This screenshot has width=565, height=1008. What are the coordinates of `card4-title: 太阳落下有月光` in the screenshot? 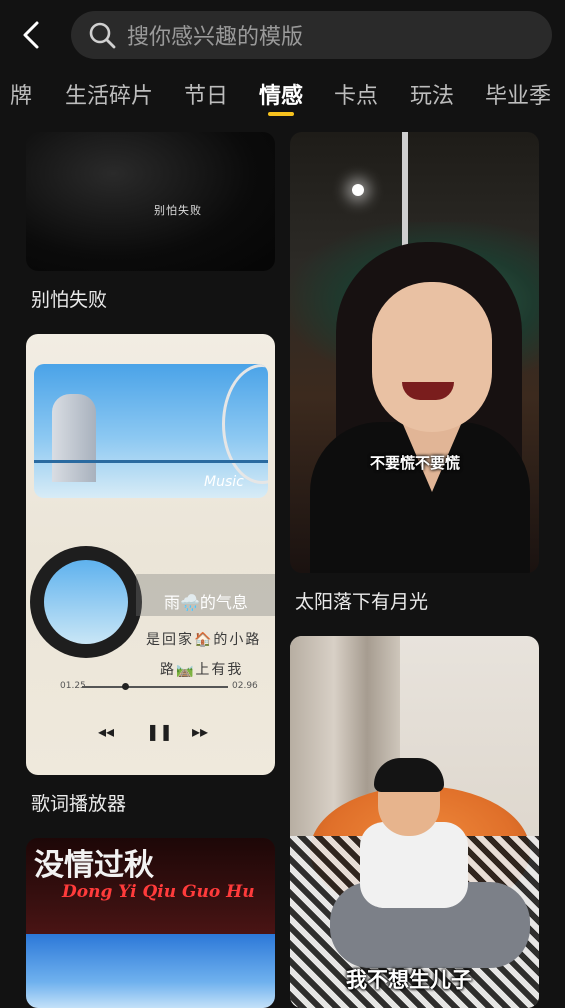 It's located at (361, 600).